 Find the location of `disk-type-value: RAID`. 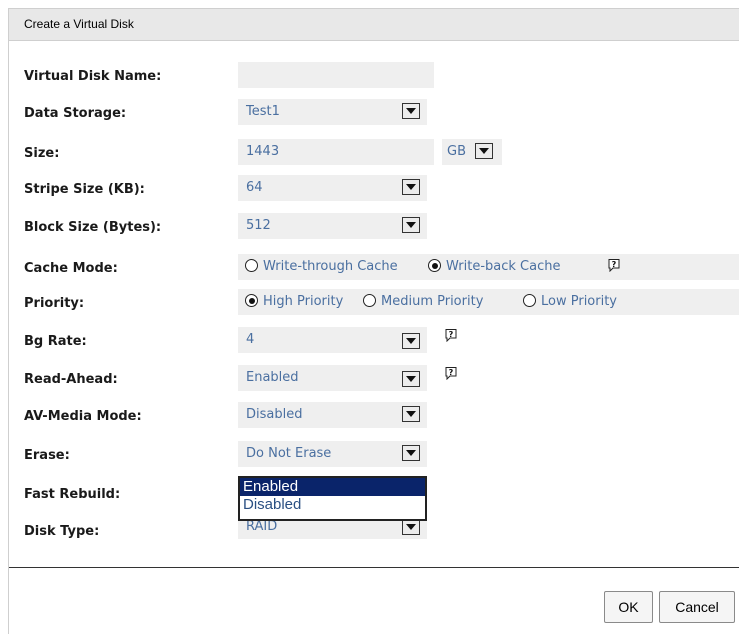

disk-type-value: RAID is located at coordinates (262, 526).